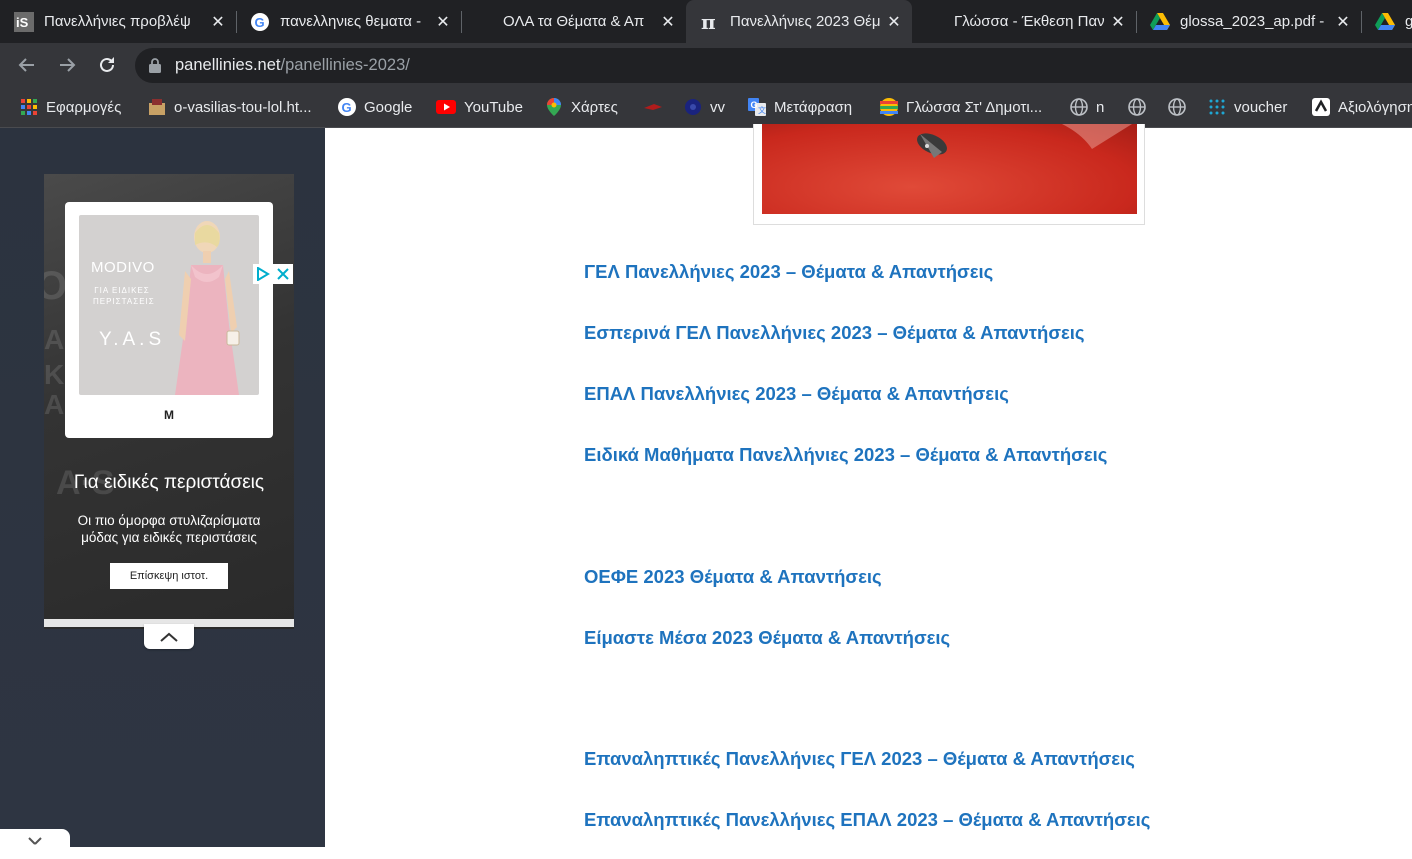 This screenshot has height=859, width=1412. I want to click on bookmark-n: n, so click(1087, 107).